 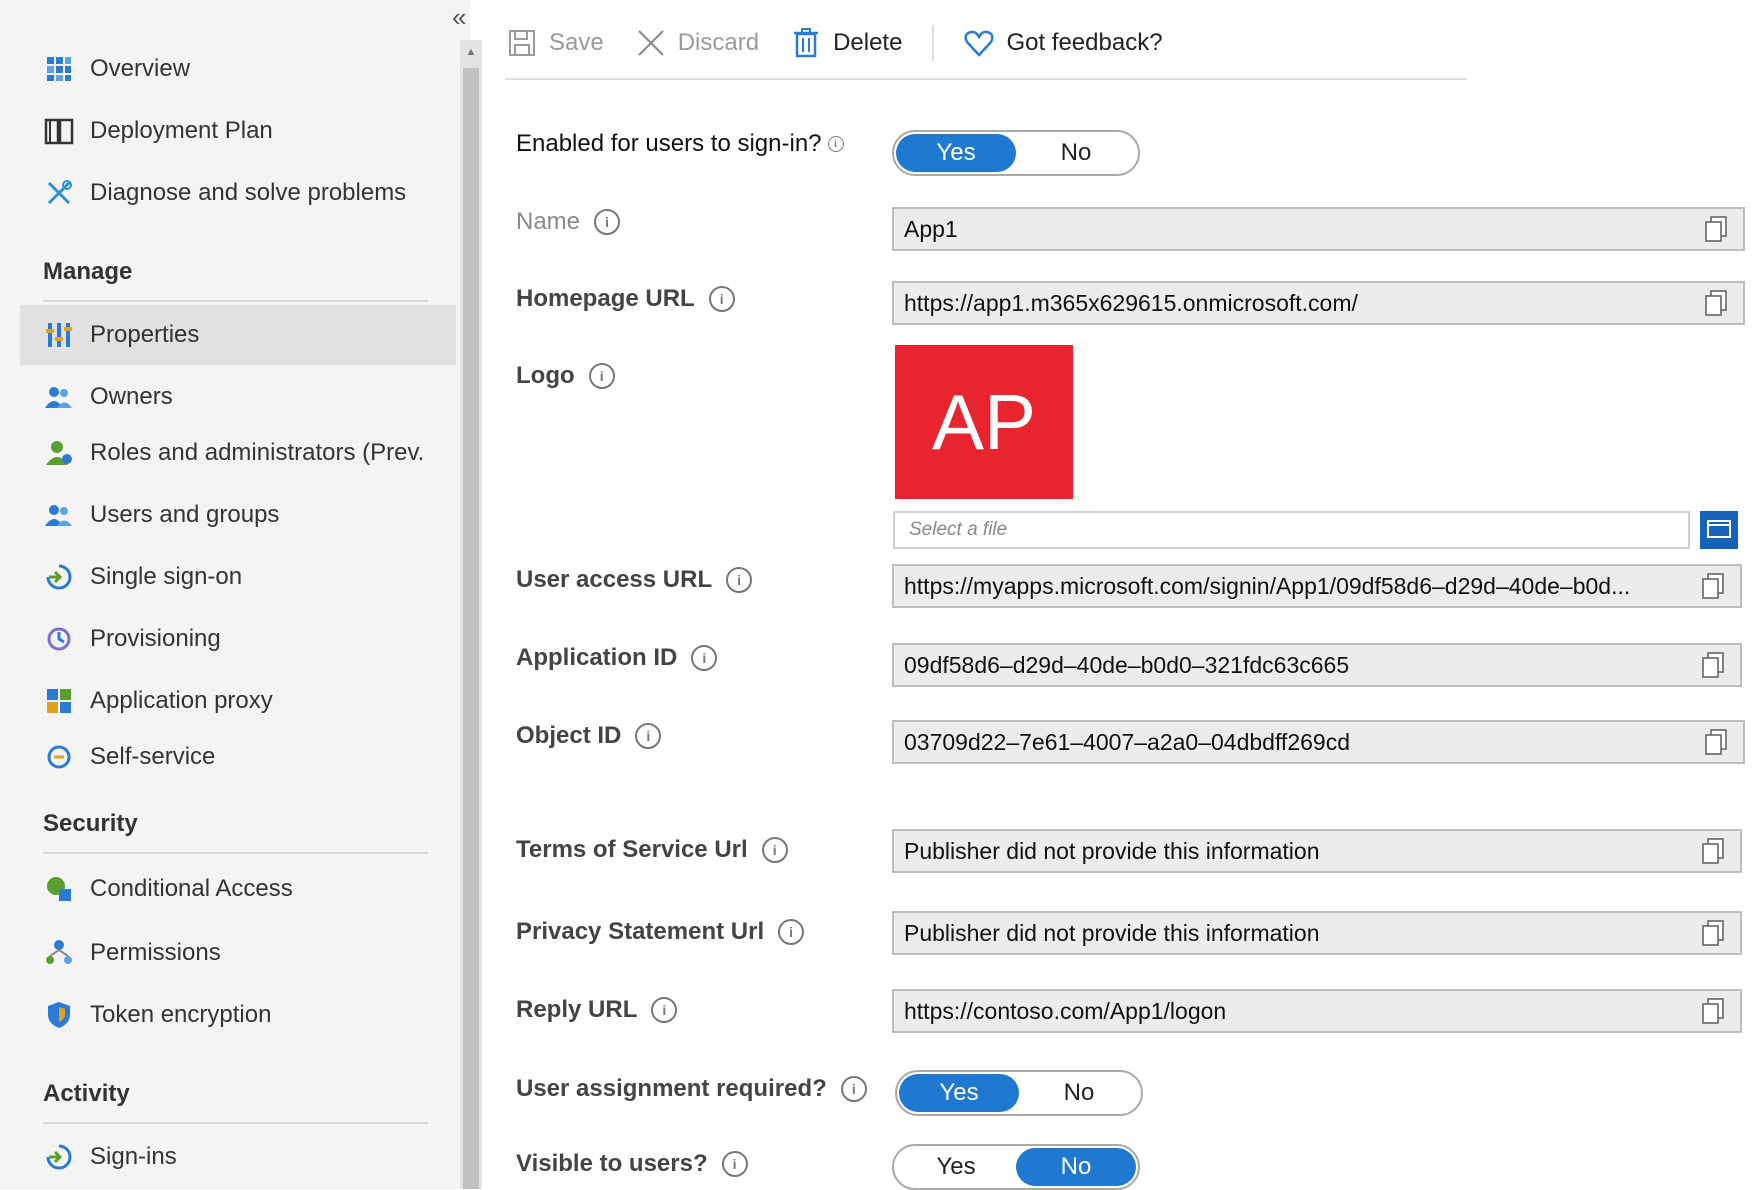 I want to click on object-id-field: 03709d22–7e61–4007–a2a0–04dbdff269cd, so click(x=1318, y=742).